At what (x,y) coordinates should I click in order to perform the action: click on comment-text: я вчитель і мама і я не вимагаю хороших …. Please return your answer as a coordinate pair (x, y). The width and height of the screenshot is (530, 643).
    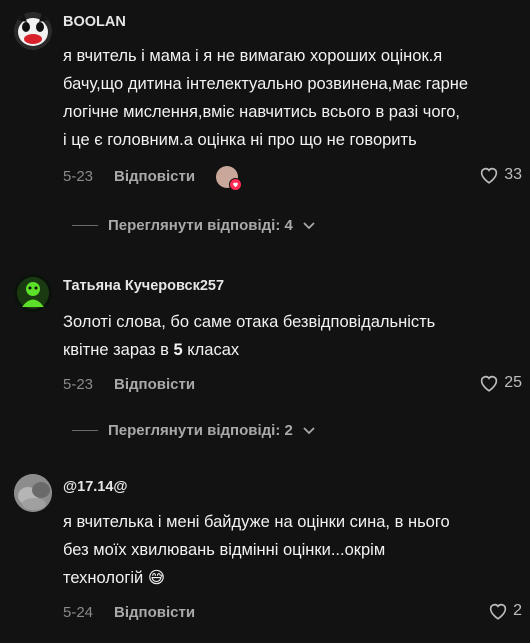
    Looking at the image, I should click on (266, 98).